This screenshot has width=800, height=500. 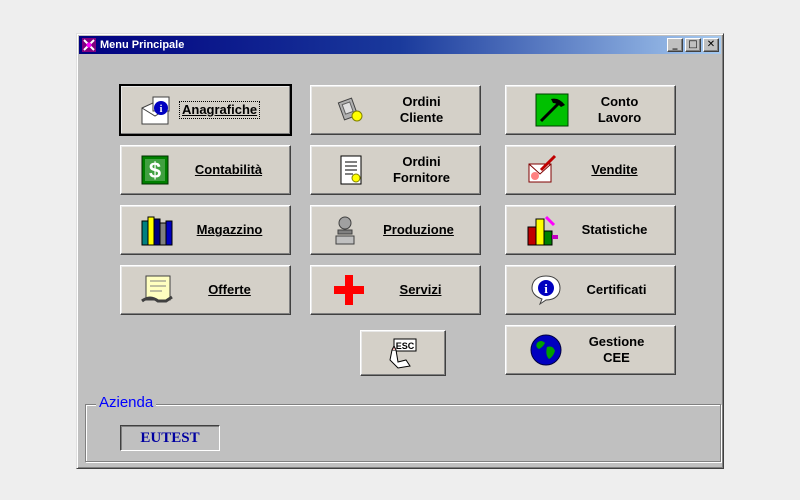 I want to click on offerte-button: Offerte, so click(x=205, y=290).